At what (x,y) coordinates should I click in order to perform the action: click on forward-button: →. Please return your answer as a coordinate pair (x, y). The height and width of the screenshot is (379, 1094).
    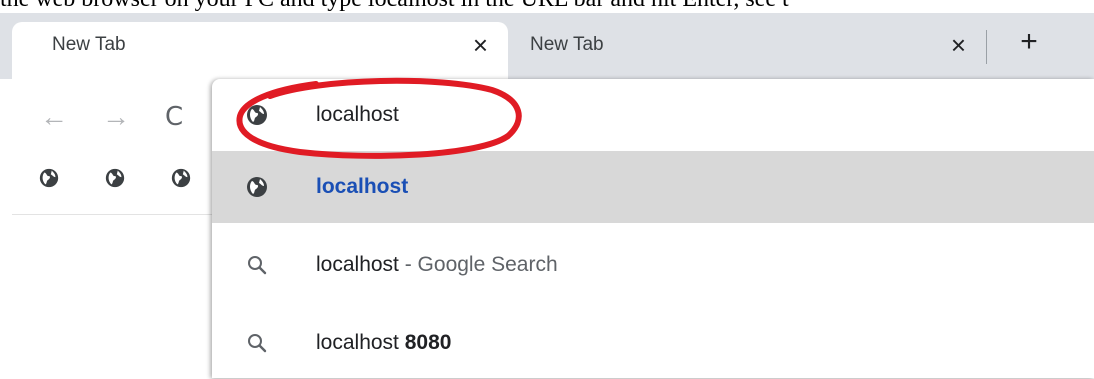
    Looking at the image, I should click on (116, 117).